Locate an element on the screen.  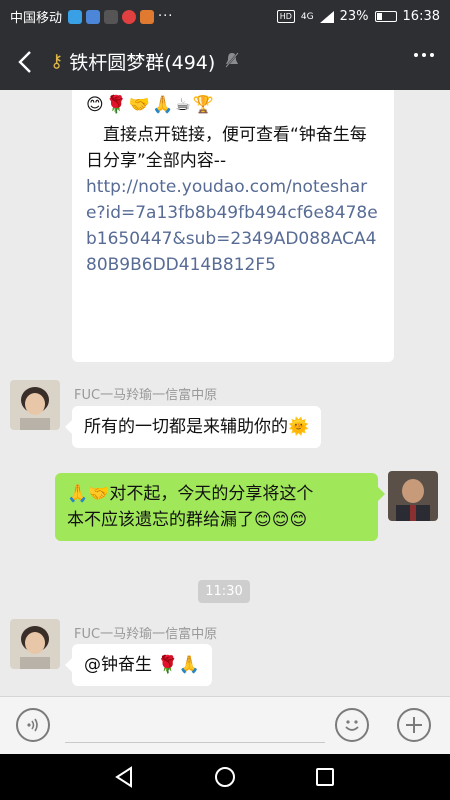
message-text-line: 本不应该遗忘的群给漏了😊😊😊 is located at coordinates (187, 520).